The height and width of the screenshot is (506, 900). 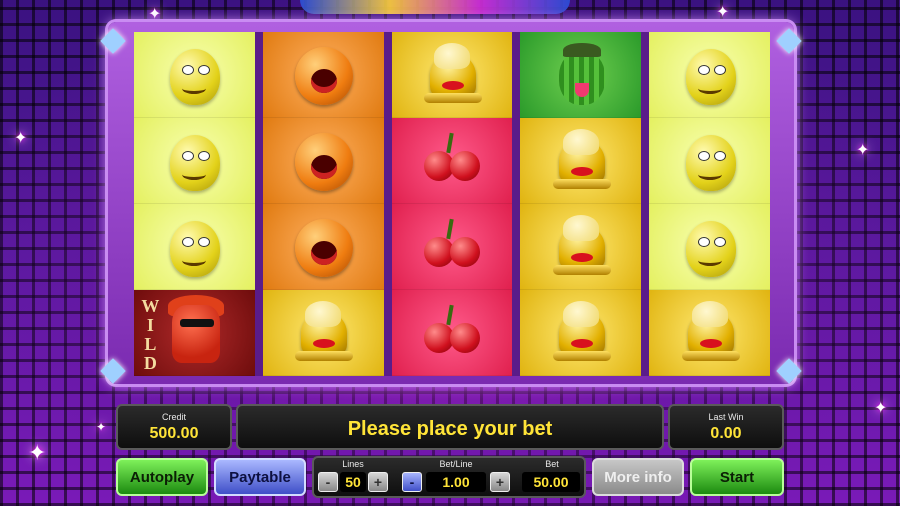 What do you see at coordinates (726, 433) in the screenshot?
I see `last-win-value: 0.00` at bounding box center [726, 433].